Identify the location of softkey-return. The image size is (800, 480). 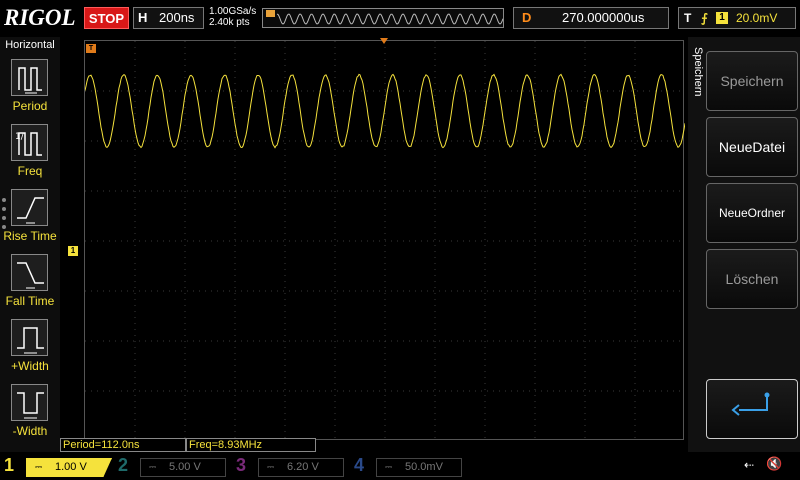
(752, 409).